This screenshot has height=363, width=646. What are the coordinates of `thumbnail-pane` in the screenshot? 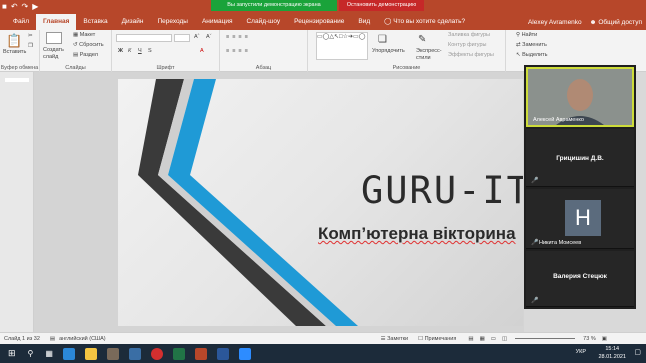 It's located at (17, 202).